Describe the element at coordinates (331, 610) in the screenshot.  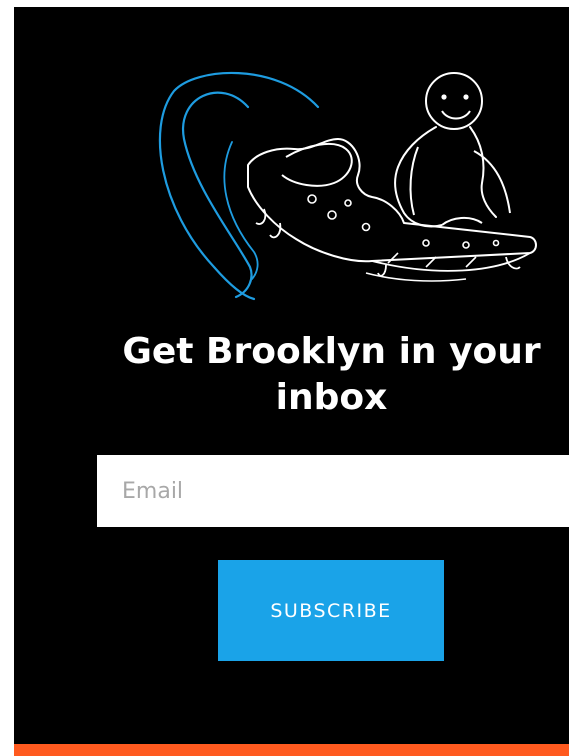
I see `subscribe-button: SUBSCRIBE` at that location.